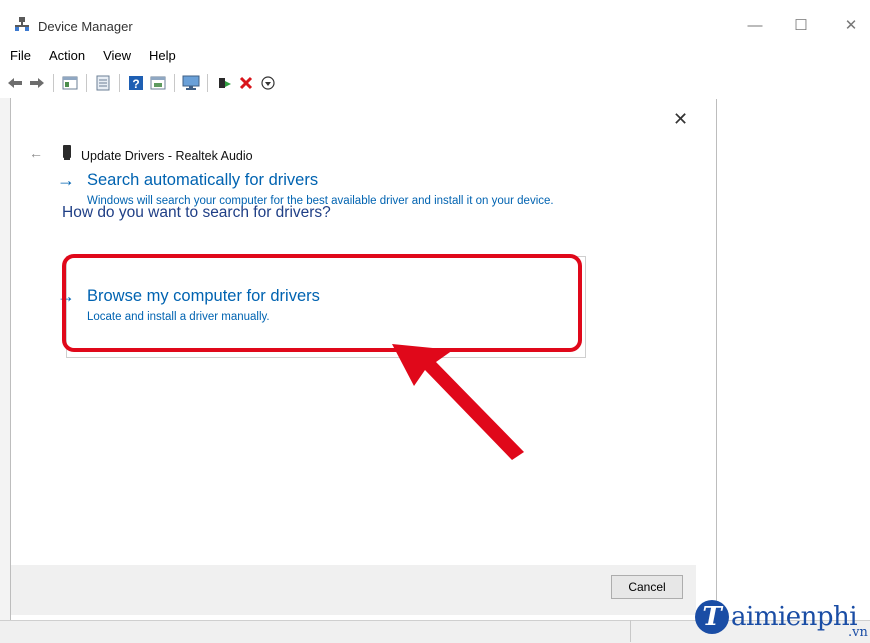  Describe the element at coordinates (37, 83) in the screenshot. I see `forward-icon` at that location.